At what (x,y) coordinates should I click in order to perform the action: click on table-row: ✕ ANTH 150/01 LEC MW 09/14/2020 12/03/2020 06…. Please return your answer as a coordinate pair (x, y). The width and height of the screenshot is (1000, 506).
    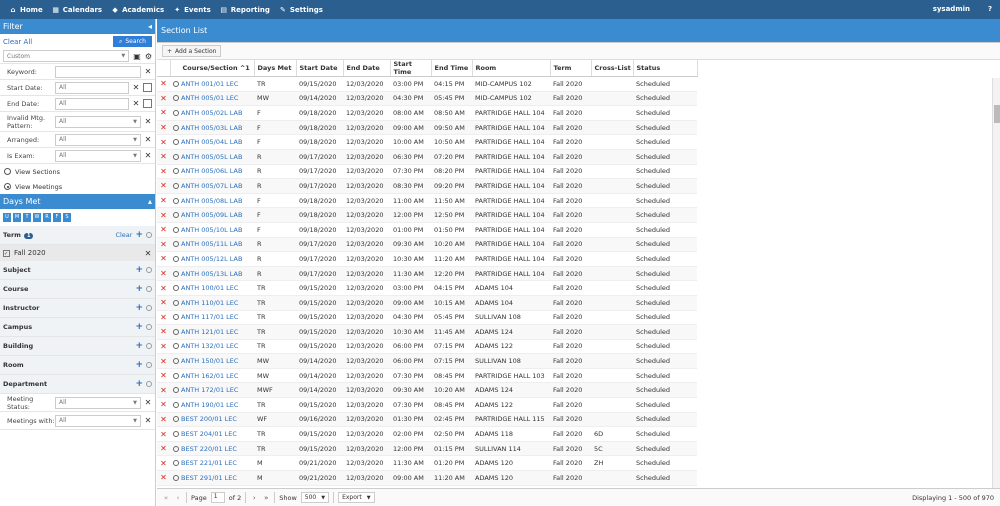
    Looking at the image, I should click on (427, 361).